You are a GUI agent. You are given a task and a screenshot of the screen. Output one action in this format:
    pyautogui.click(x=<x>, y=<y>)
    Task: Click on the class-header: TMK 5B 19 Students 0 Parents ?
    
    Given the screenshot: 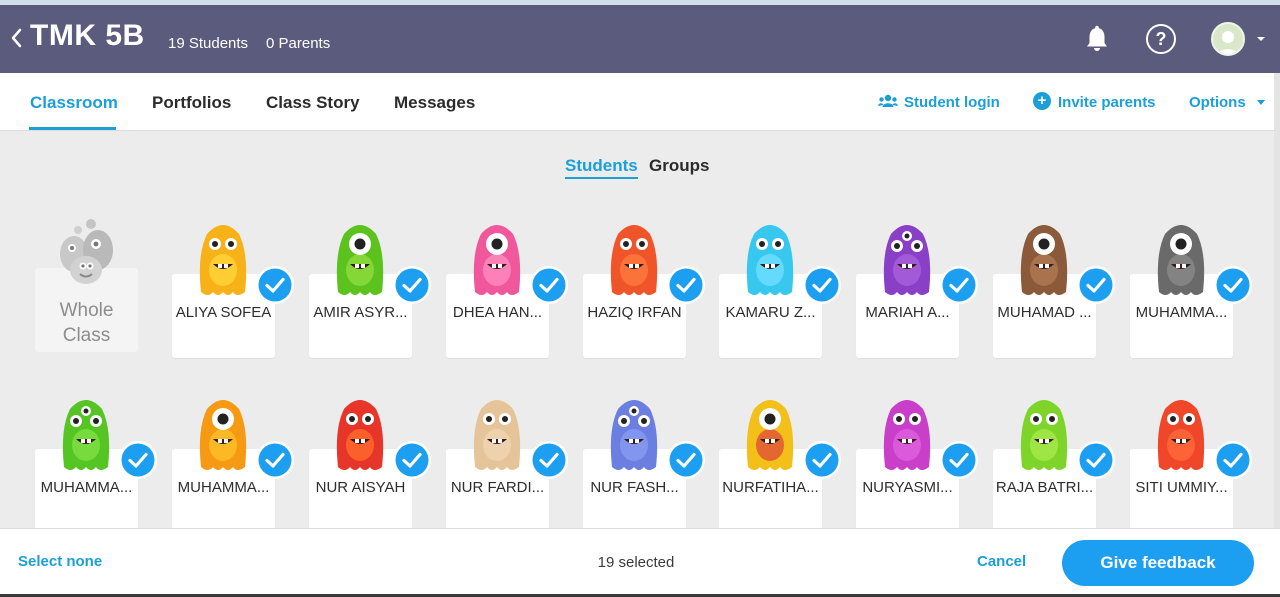 What is the action you would take?
    pyautogui.click(x=640, y=39)
    